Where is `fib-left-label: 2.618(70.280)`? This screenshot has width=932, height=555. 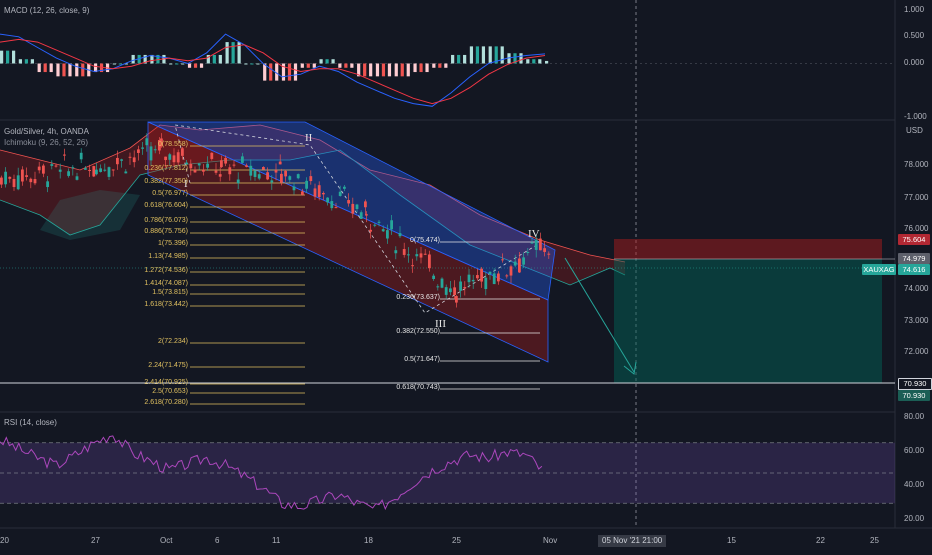 fib-left-label: 2.618(70.280) is located at coordinates (166, 402).